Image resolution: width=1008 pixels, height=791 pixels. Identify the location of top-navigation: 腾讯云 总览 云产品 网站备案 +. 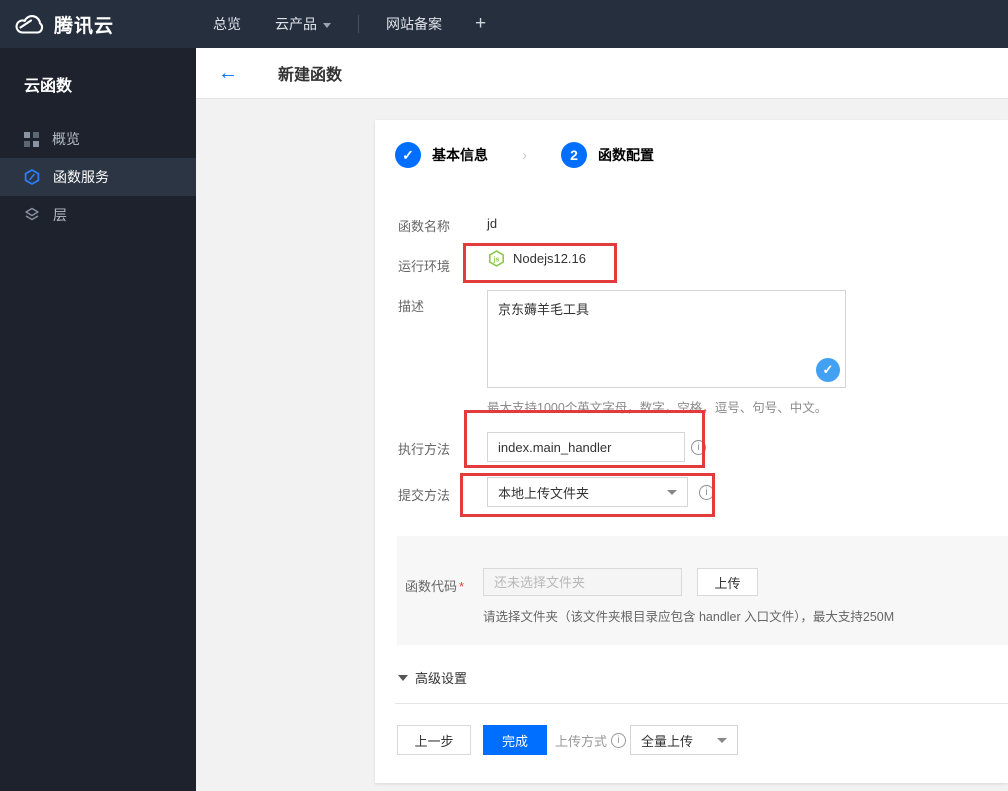
(504, 24).